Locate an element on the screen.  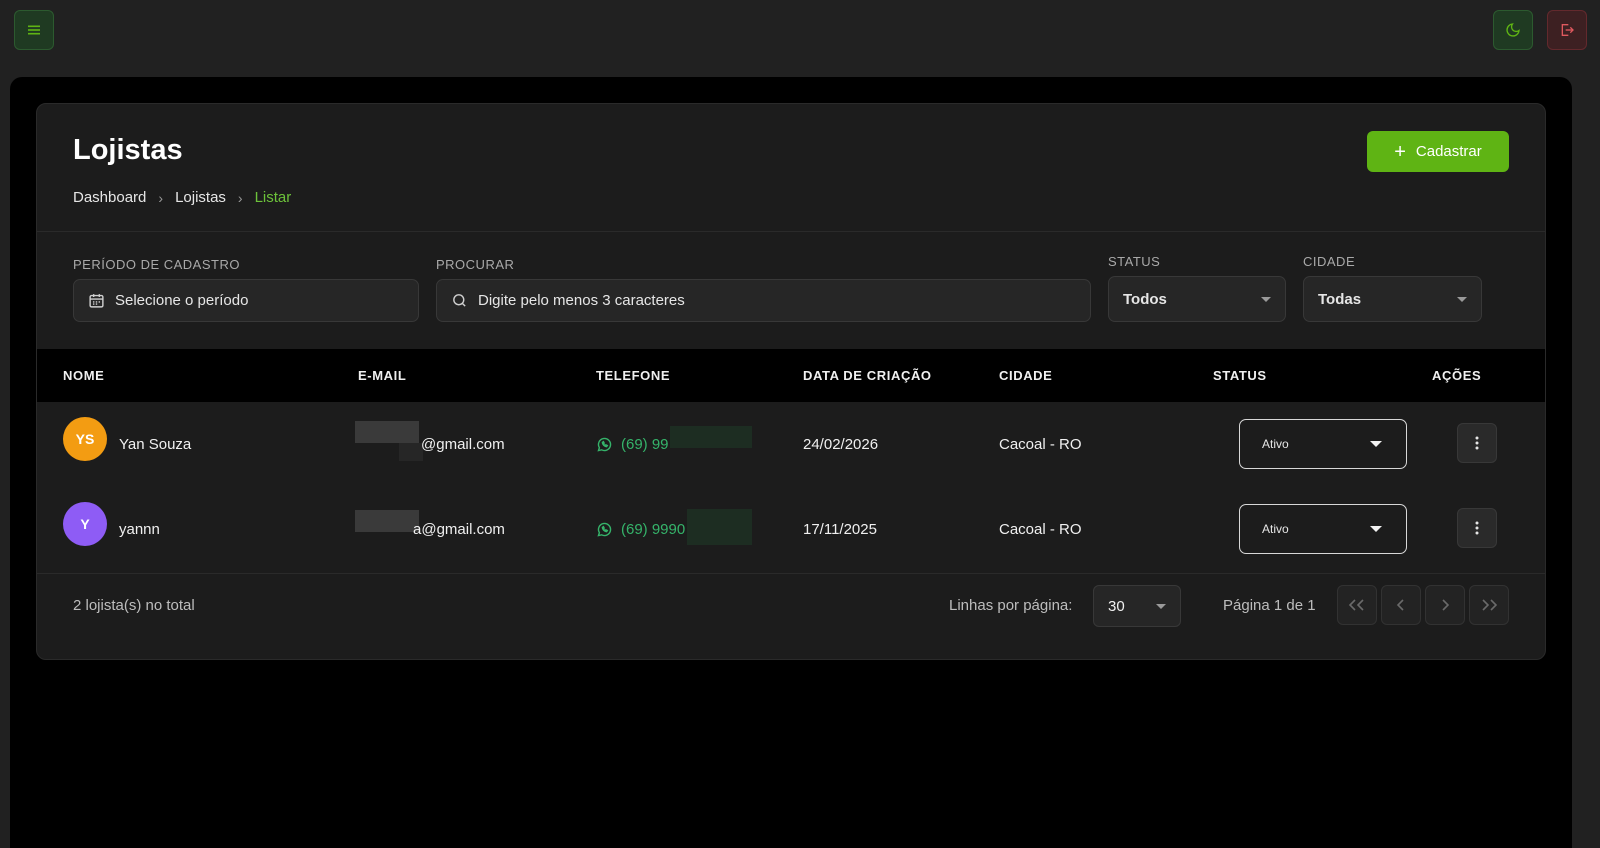
avatar: YS is located at coordinates (85, 439).